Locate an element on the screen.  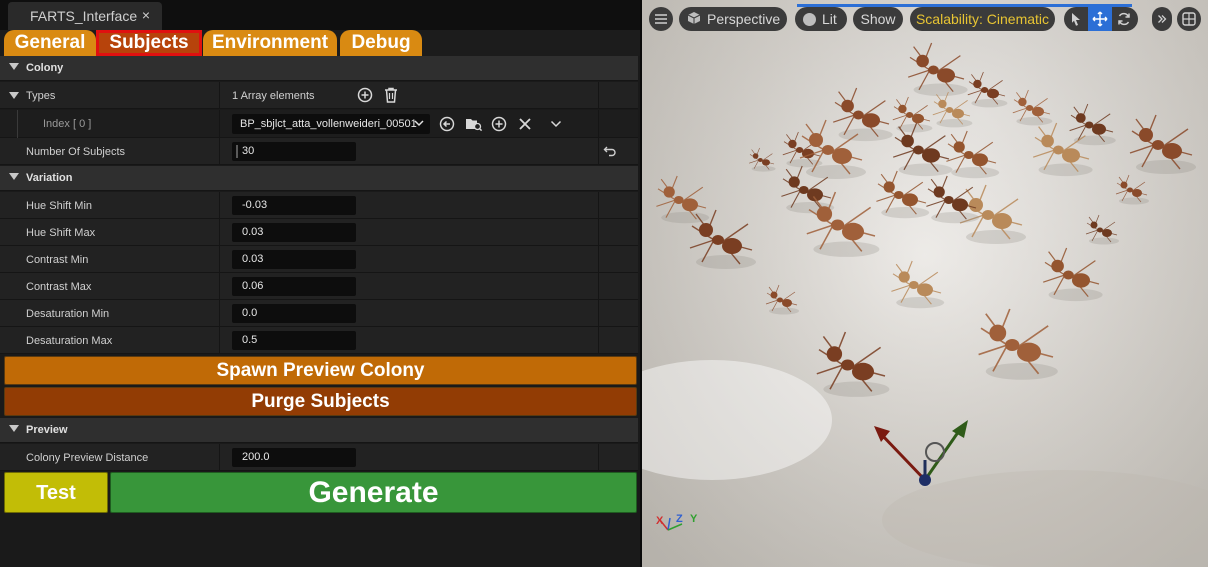
test-button: Test is located at coordinates (56, 492).